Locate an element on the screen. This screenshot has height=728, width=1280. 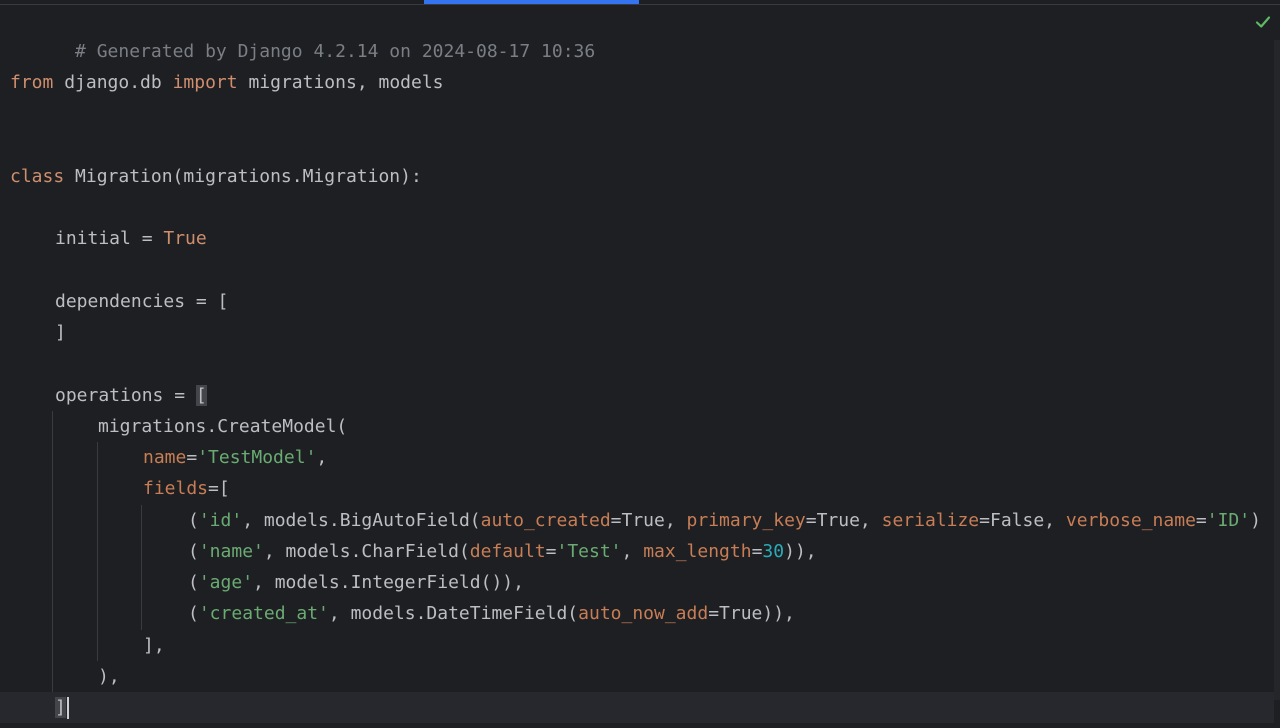
string: 'TestModel' is located at coordinates (257, 457).